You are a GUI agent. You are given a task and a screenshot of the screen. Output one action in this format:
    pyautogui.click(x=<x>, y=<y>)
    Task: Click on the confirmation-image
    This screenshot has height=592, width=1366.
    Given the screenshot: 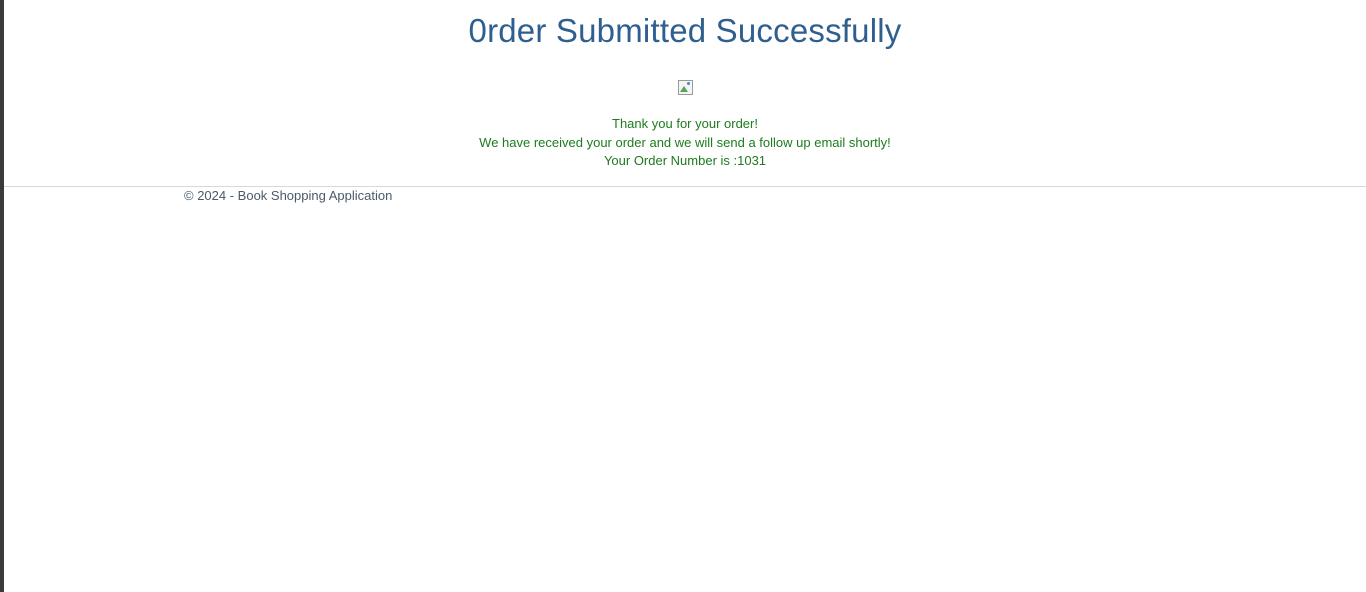 What is the action you would take?
    pyautogui.click(x=685, y=87)
    